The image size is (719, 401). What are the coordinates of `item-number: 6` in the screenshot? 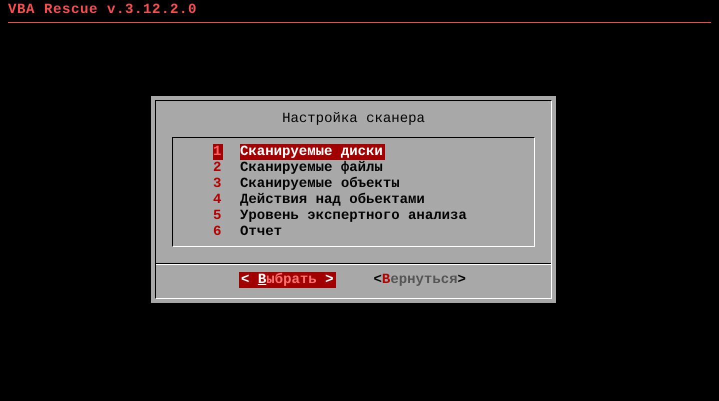 It's located at (217, 232).